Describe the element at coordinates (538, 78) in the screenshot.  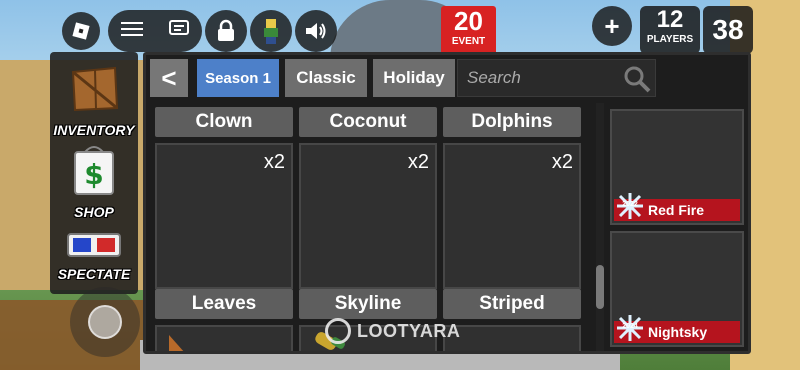
I see `search-input` at that location.